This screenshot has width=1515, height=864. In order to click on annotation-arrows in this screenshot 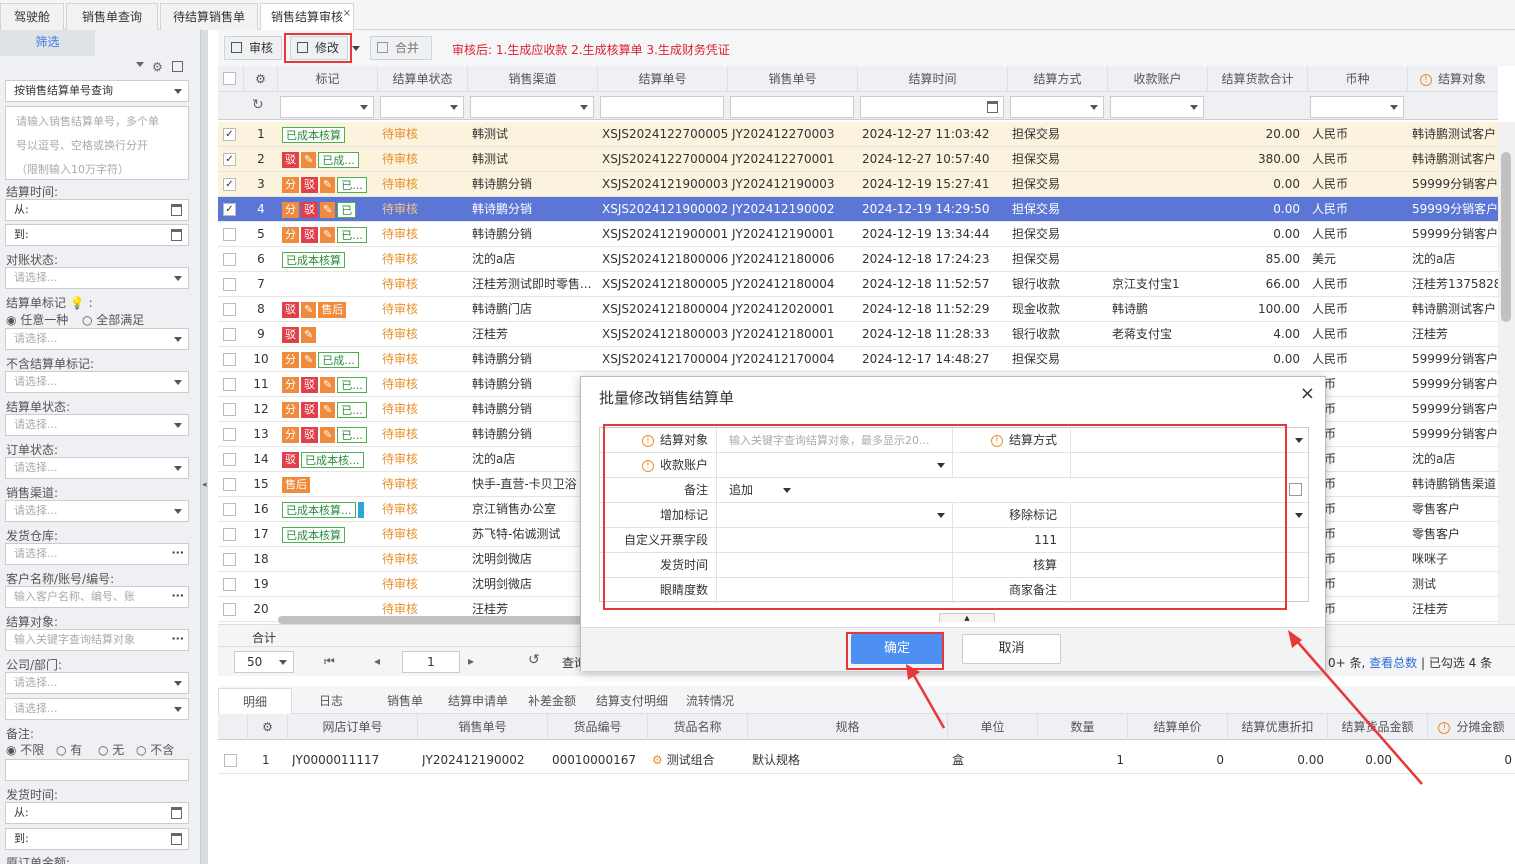, I will do `click(1164, 707)`.